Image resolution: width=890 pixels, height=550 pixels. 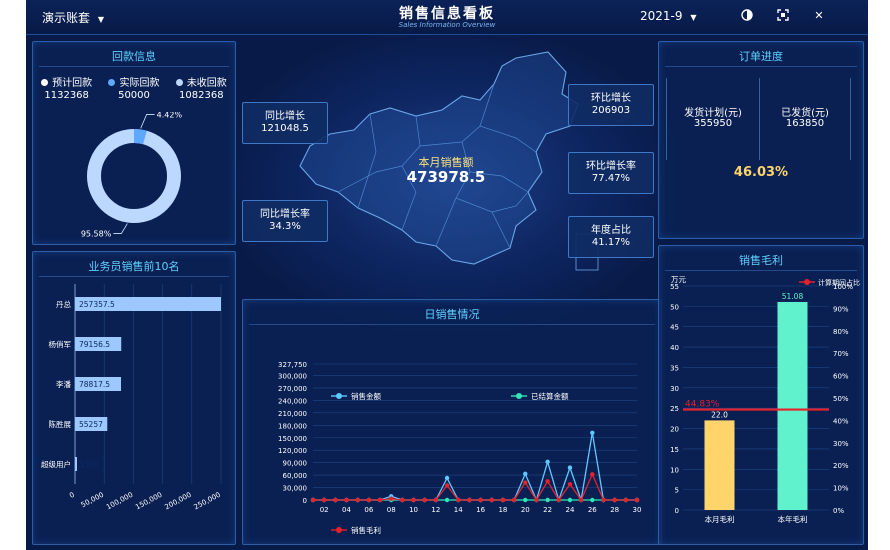 What do you see at coordinates (547, 510) in the screenshot?
I see `x-tick-label: 22` at bounding box center [547, 510].